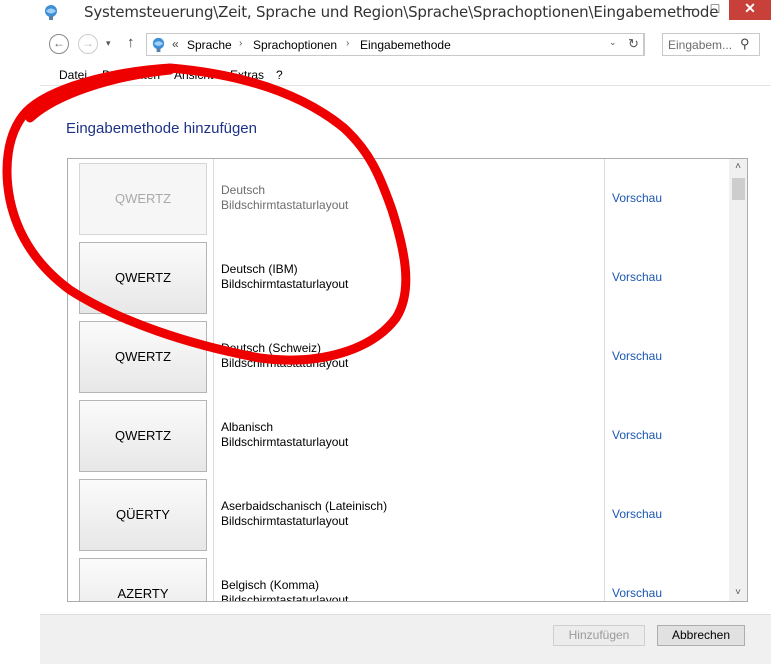 The width and height of the screenshot is (771, 664). Describe the element at coordinates (304, 506) in the screenshot. I see `input-method-name: Aserbaidschanisch (Lateinisch)` at that location.